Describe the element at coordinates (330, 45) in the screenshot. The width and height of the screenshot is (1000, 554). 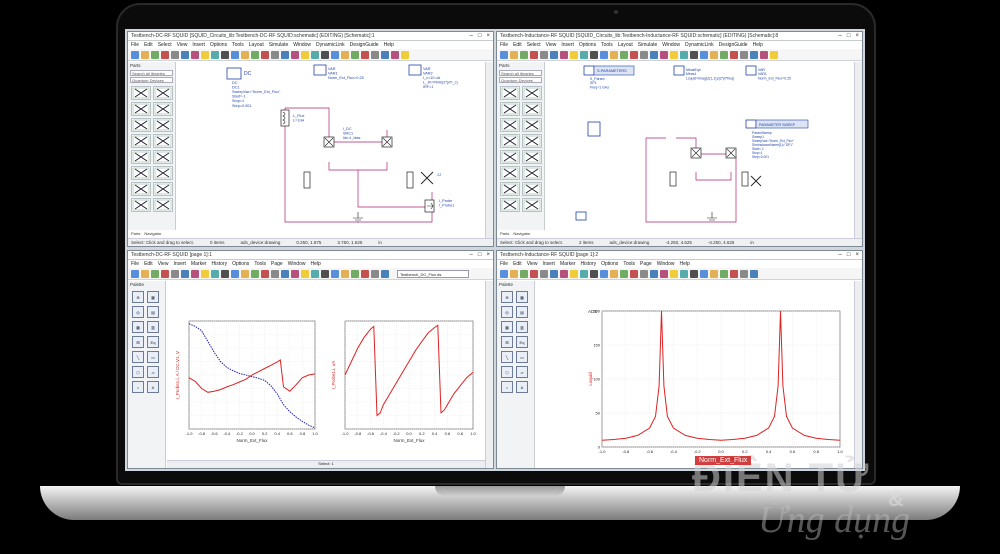
I see `menu-dynamiclink: DynamicLink` at that location.